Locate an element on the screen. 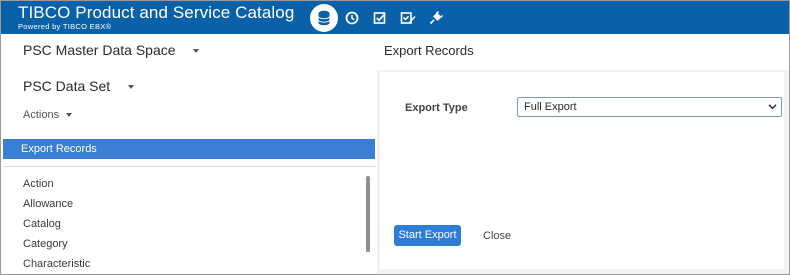 The width and height of the screenshot is (790, 275). start-export-button: Start Export is located at coordinates (427, 235).